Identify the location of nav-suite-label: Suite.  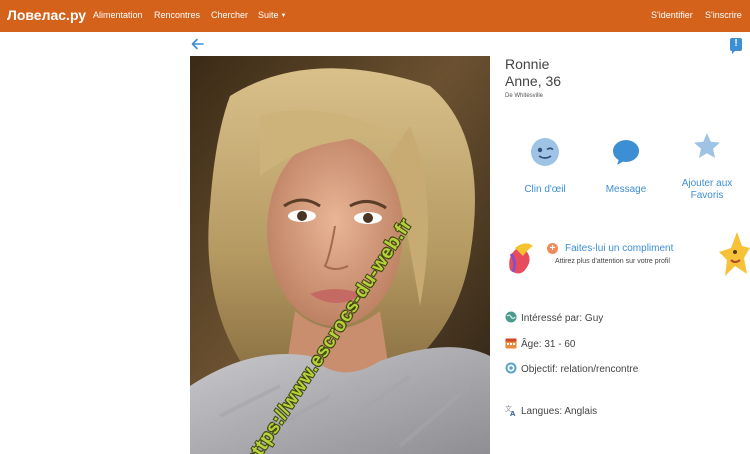
(268, 15).